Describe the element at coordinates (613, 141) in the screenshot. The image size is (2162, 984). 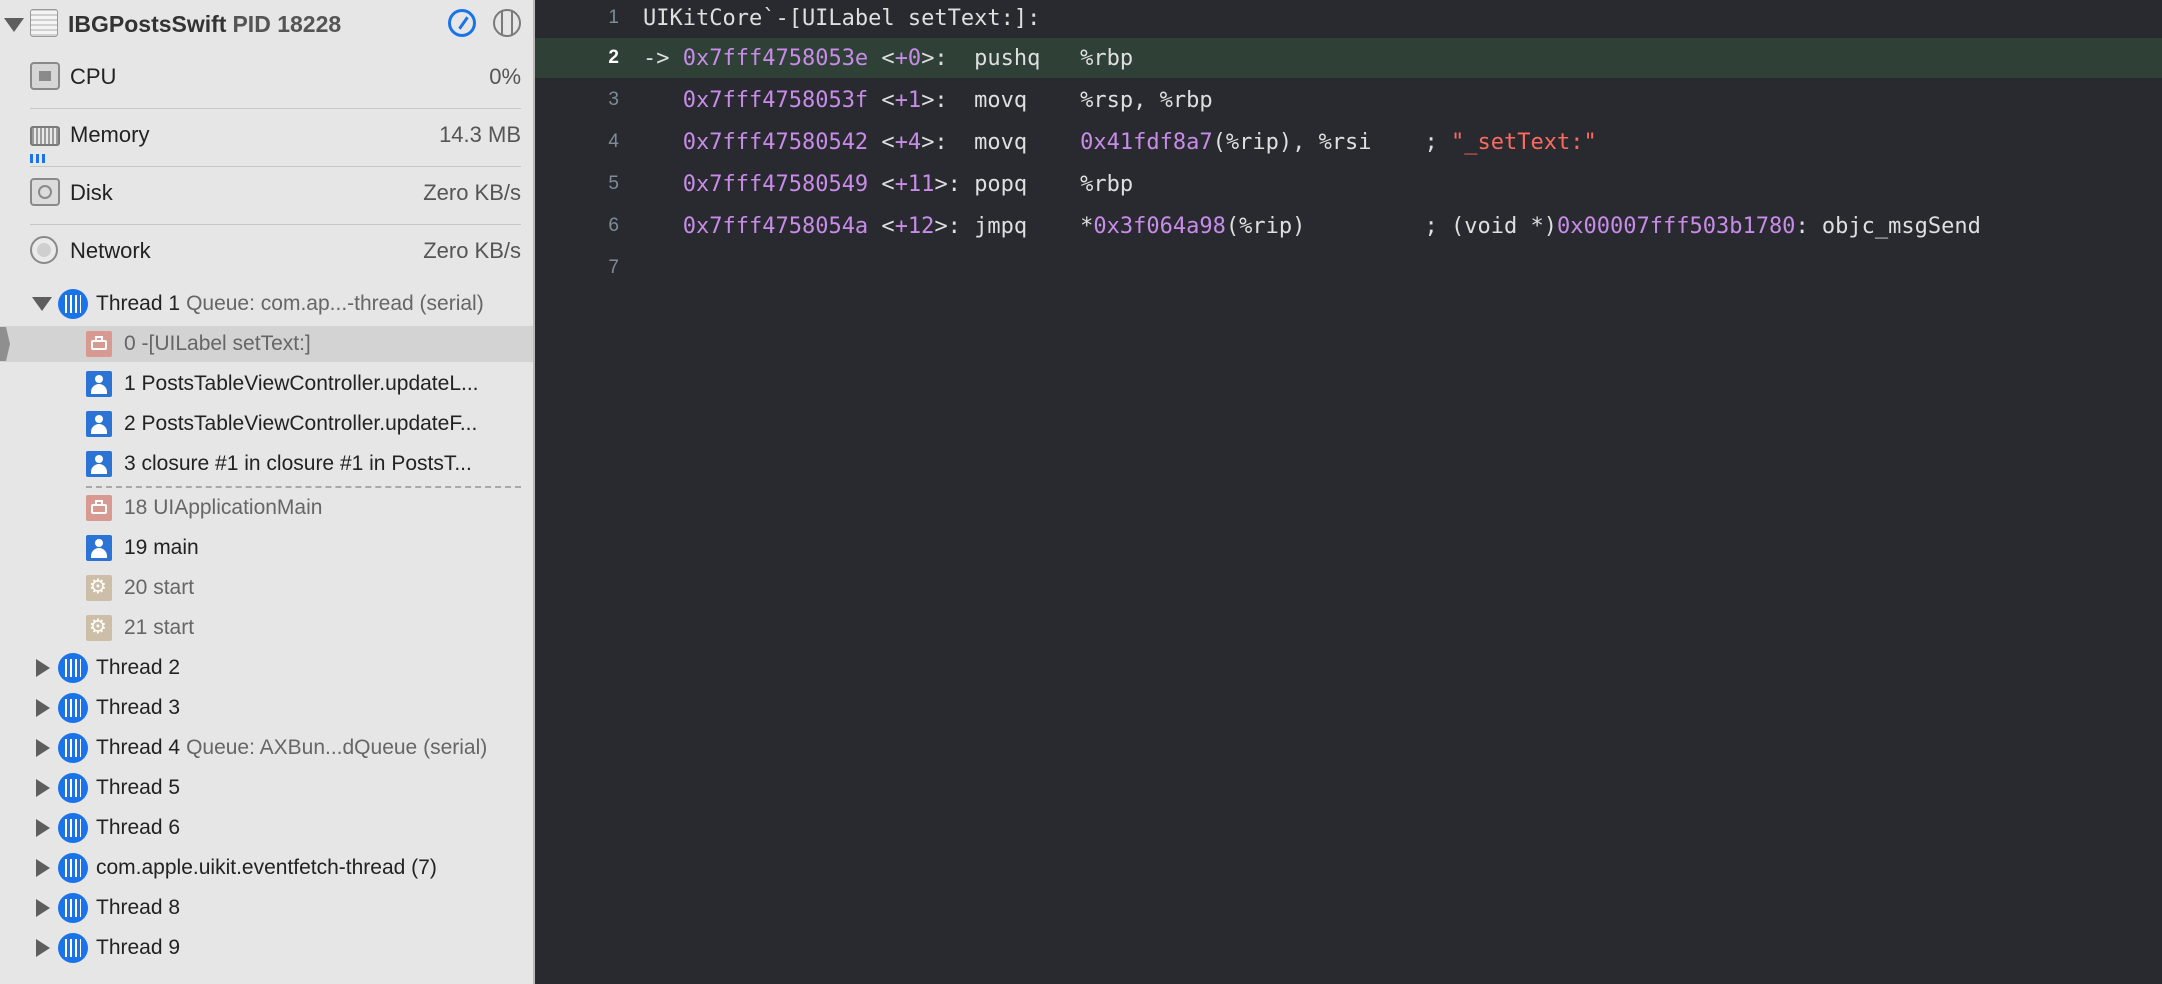
I see `line-number: 4` at that location.